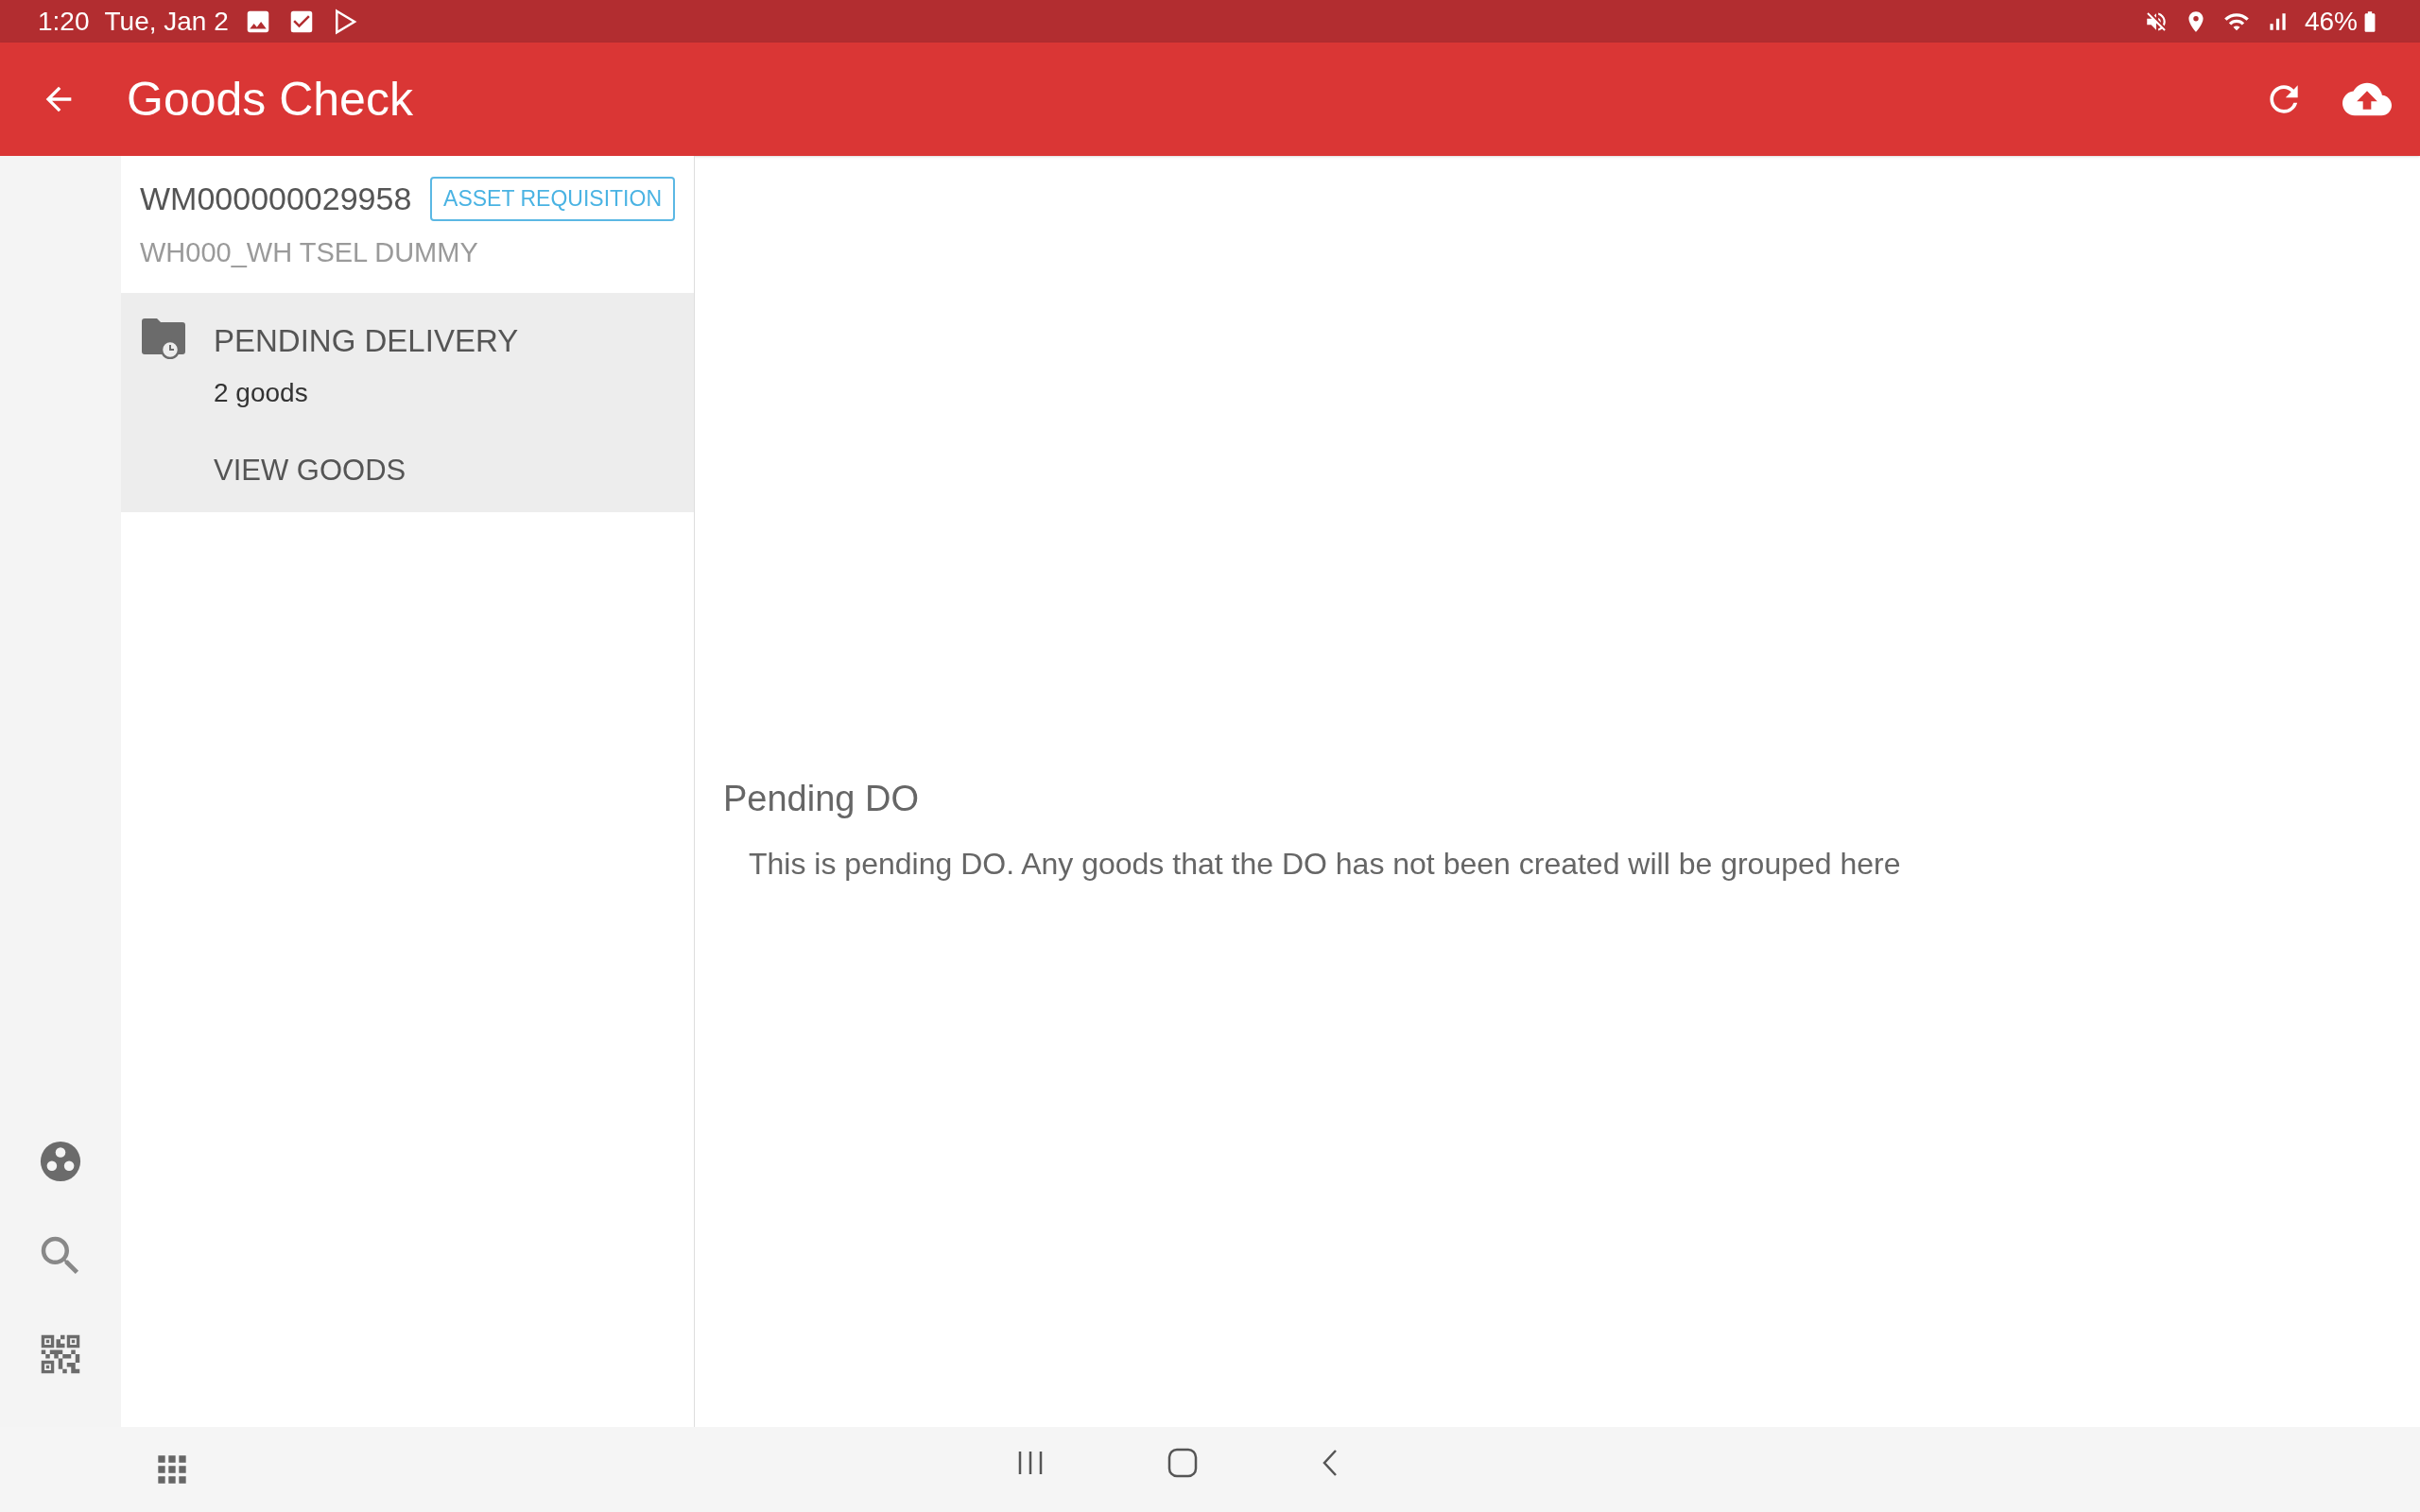 This screenshot has width=2420, height=1512. Describe the element at coordinates (276, 199) in the screenshot. I see `requisition-number: WM000000029958` at that location.